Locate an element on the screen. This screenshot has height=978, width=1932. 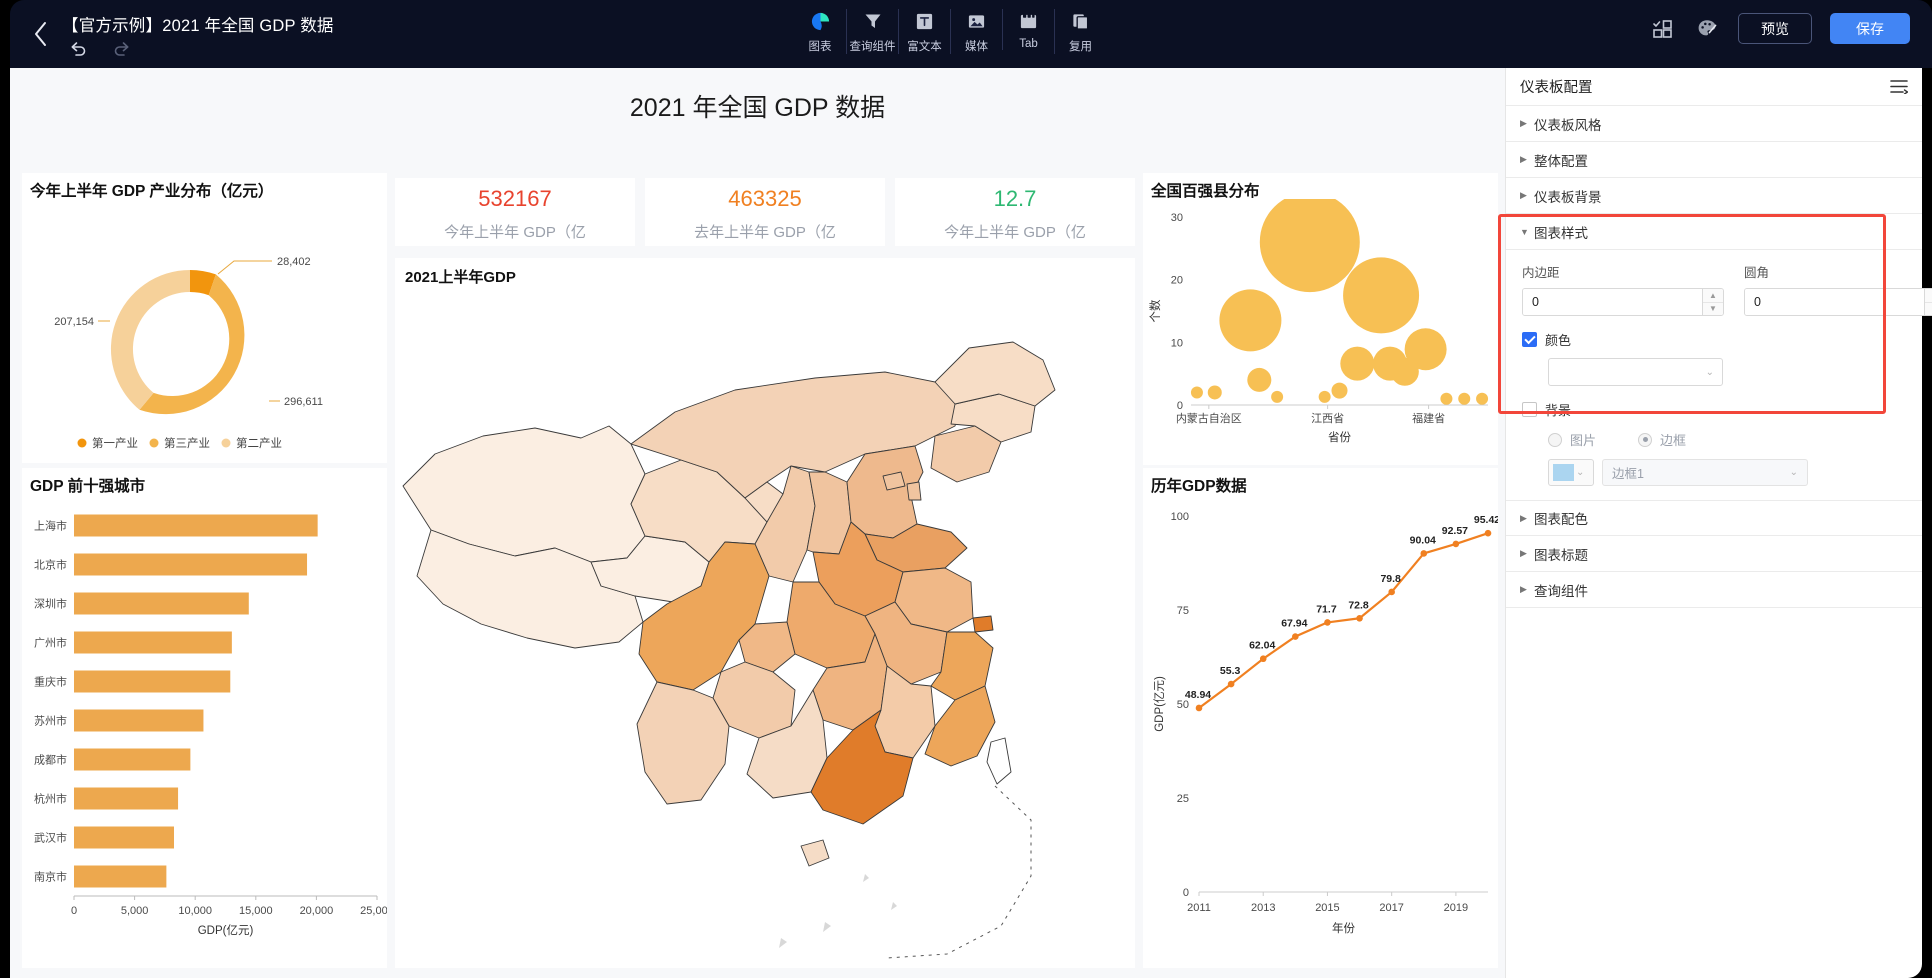
chart-style-body: 内边距 ▲ ▼ 圆角 ▲ ▼ is located at coordinates (1719, 375).